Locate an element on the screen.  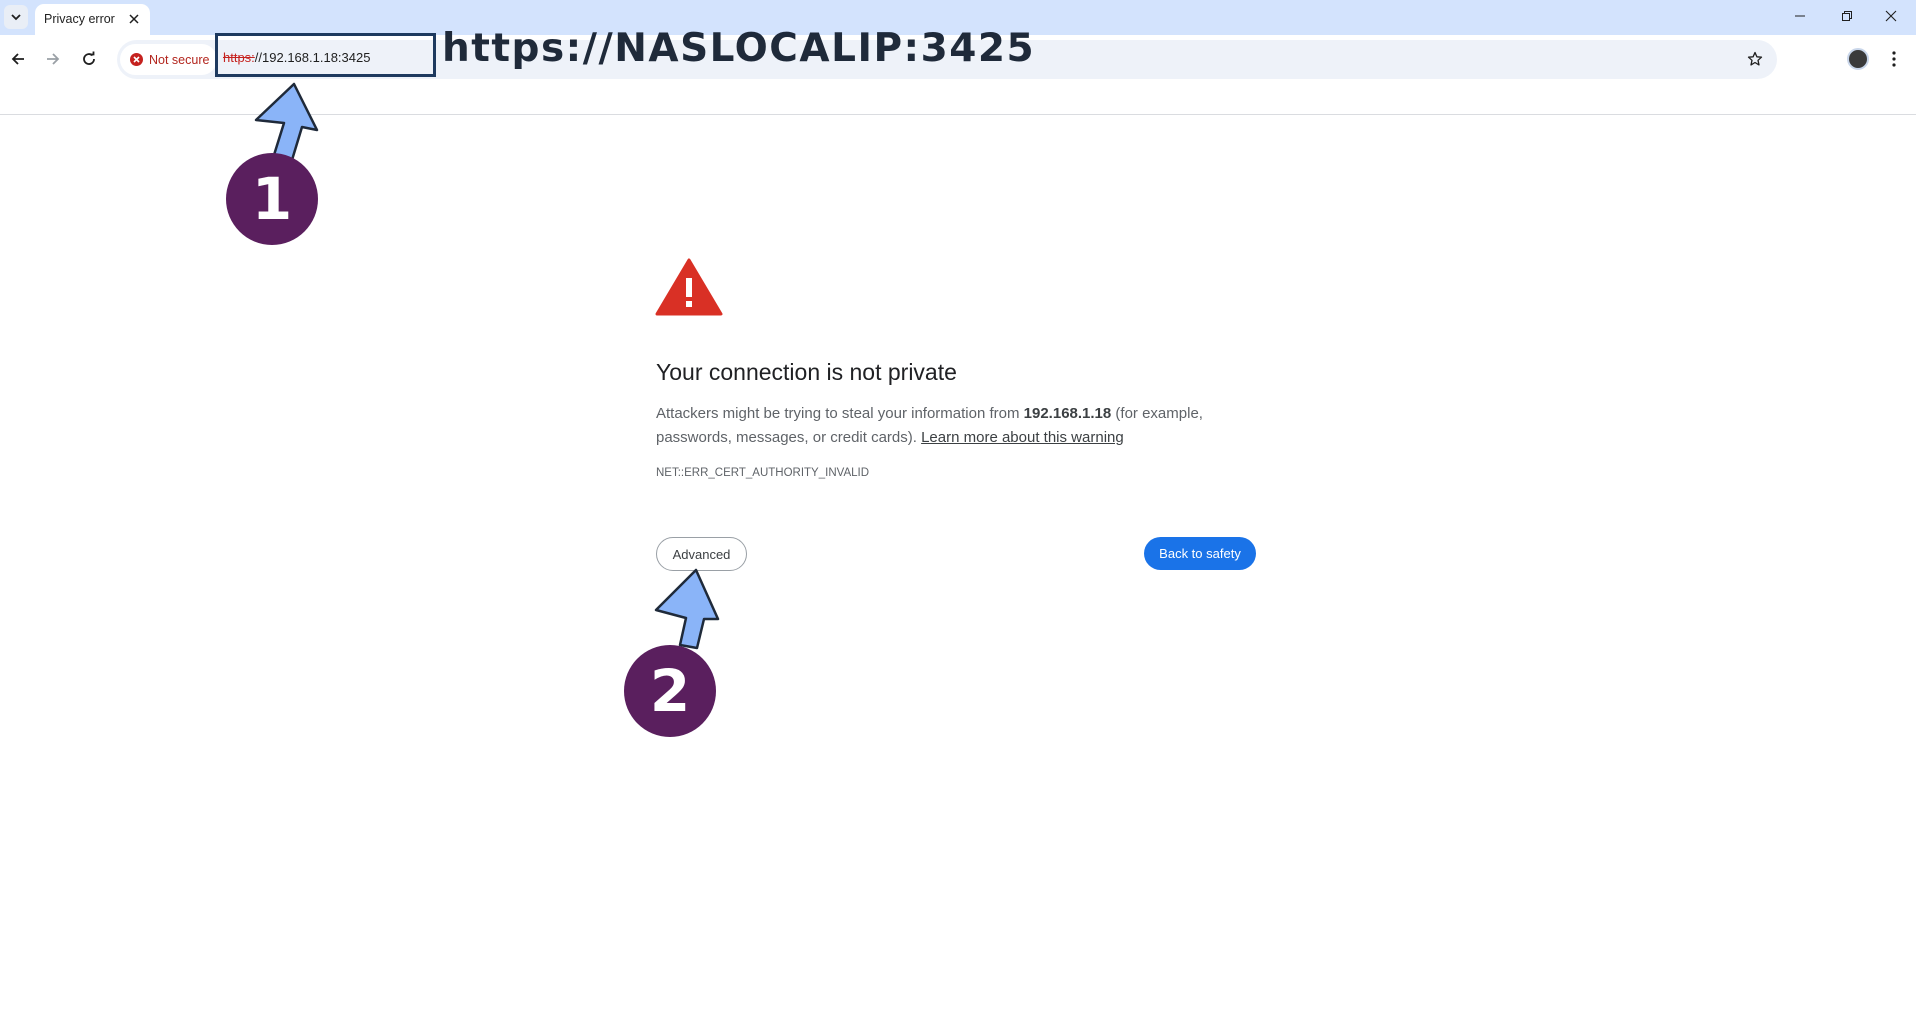
more-vertical-icon is located at coordinates (1894, 59).